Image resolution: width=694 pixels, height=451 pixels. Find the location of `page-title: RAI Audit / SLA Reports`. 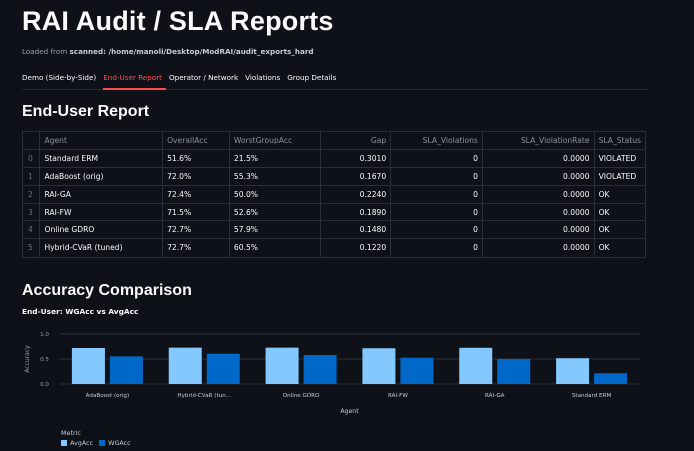

page-title: RAI Audit / SLA Reports is located at coordinates (178, 21).